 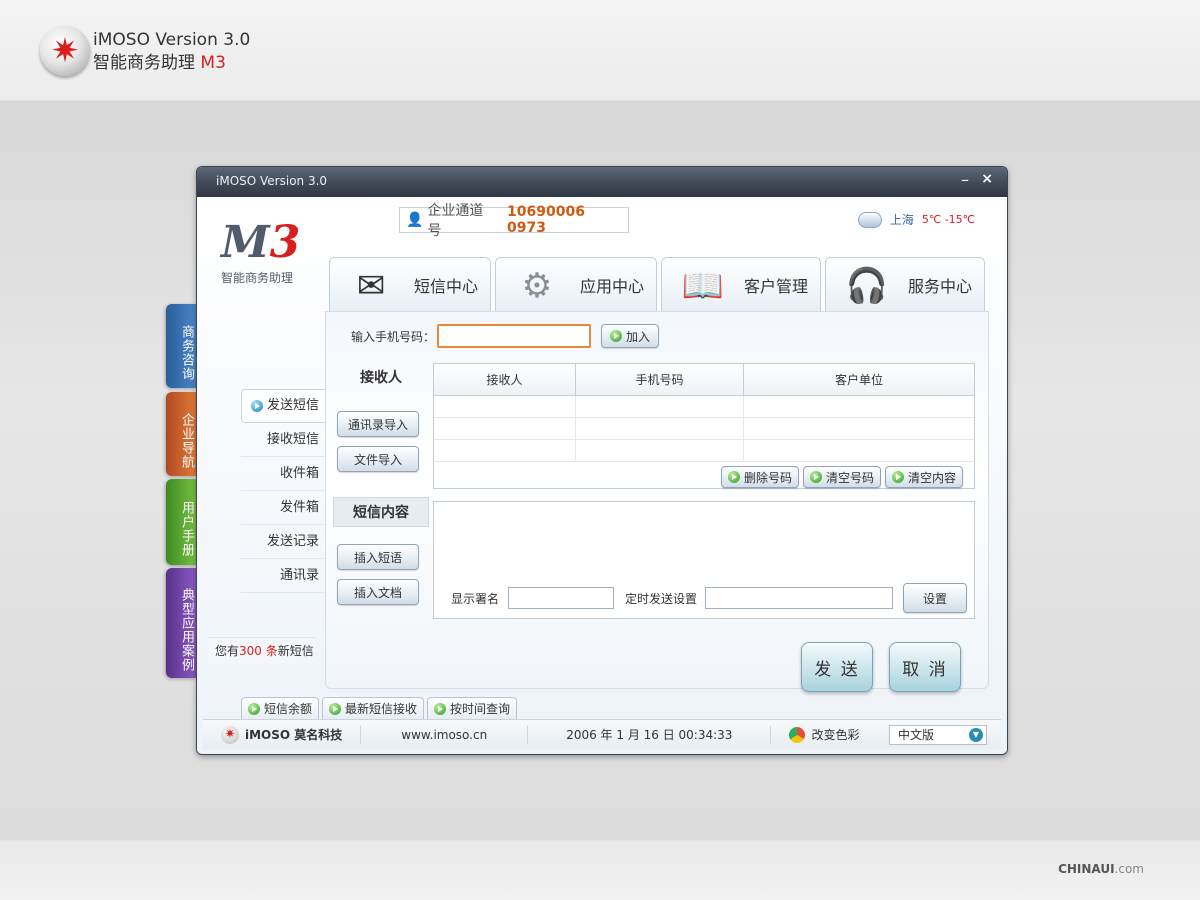 What do you see at coordinates (373, 708) in the screenshot?
I see `tab-latest-received: 最新短信接收` at bounding box center [373, 708].